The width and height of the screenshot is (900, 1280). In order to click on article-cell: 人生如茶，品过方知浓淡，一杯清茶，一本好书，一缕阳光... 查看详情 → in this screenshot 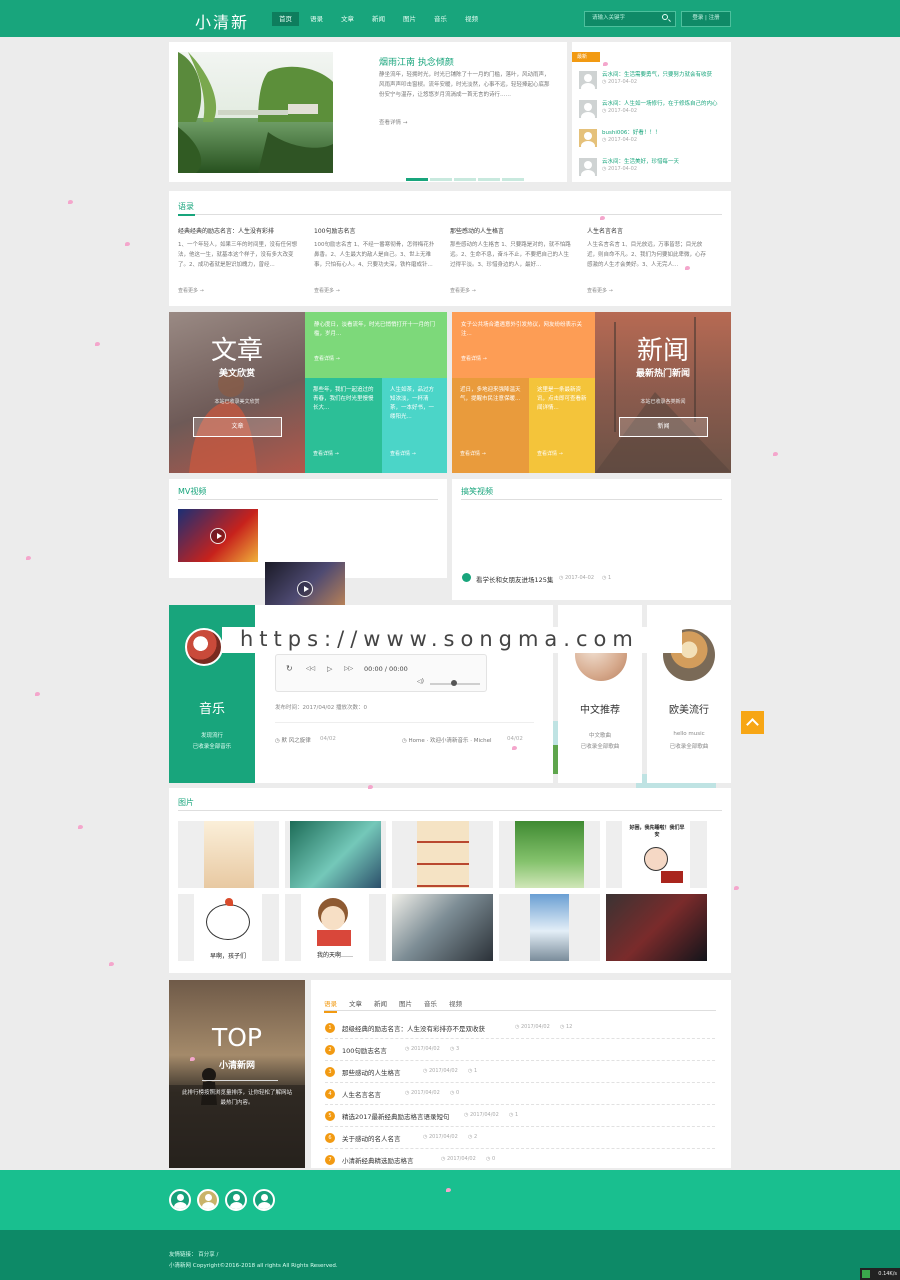, I will do `click(414, 425)`.